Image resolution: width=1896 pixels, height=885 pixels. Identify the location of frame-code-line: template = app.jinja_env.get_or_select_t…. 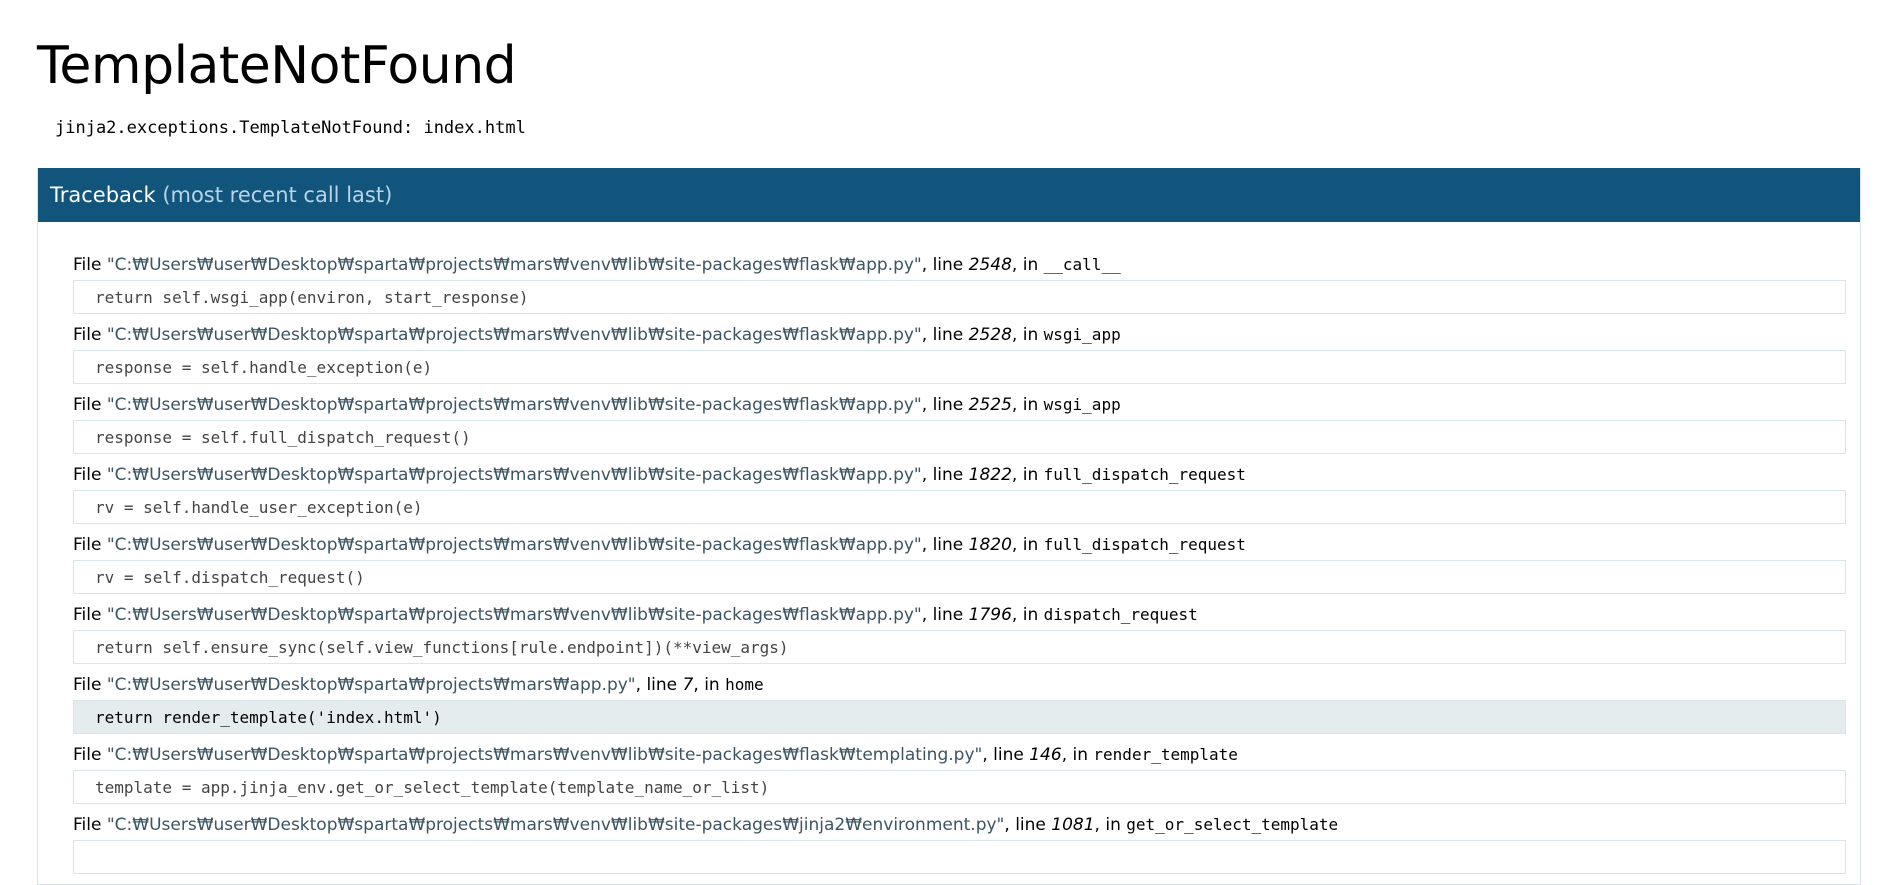
(959, 787).